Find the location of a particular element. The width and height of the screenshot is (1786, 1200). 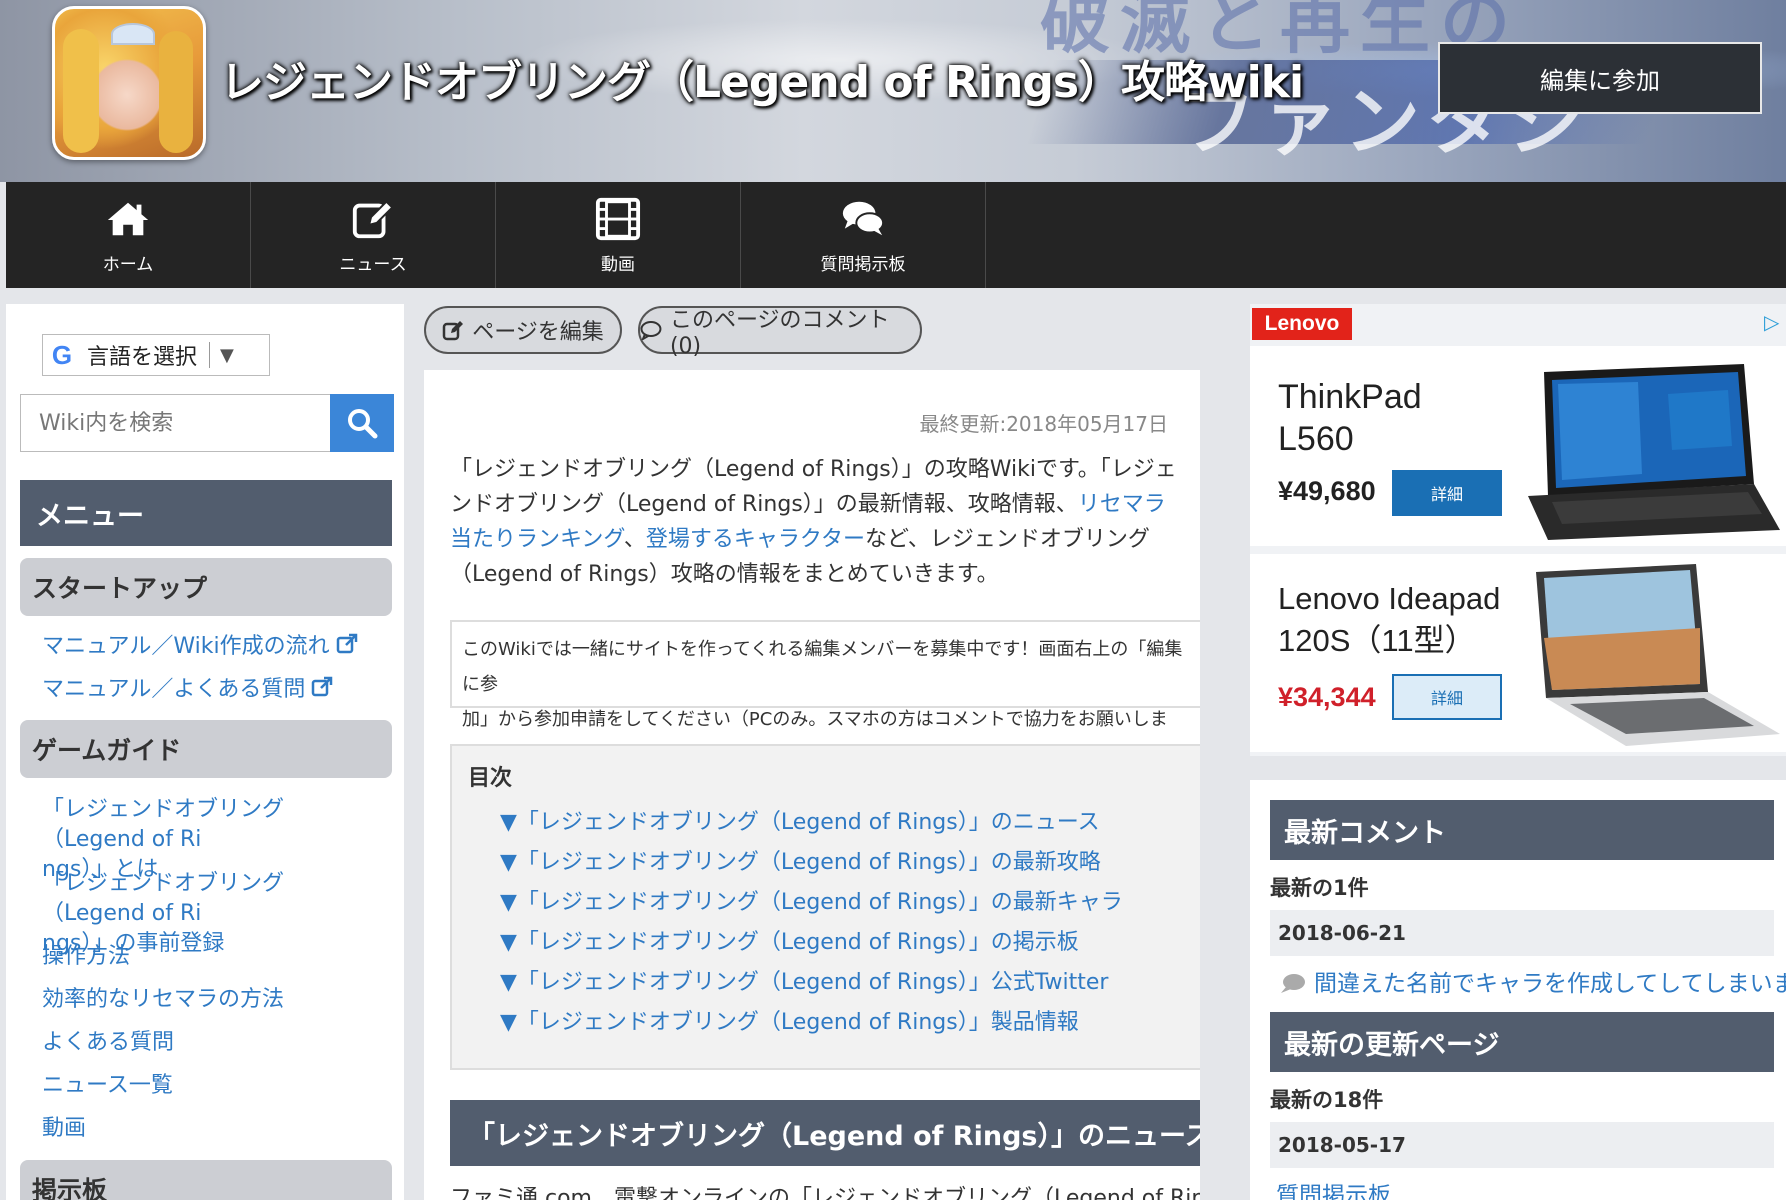

wiki-search is located at coordinates (208, 423).